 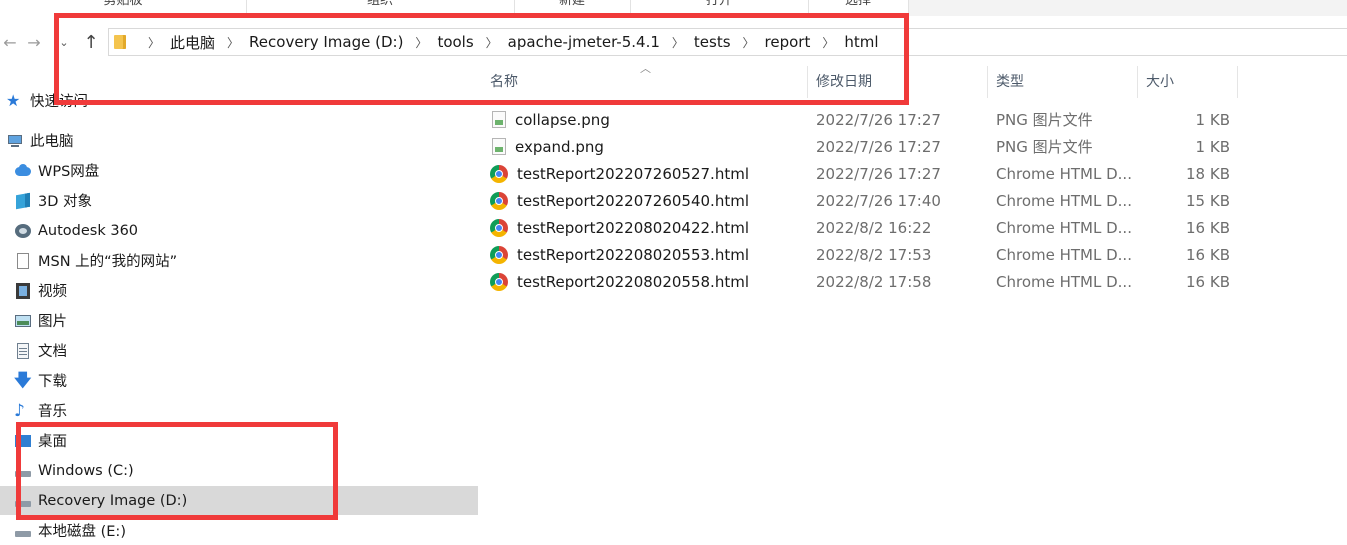 I want to click on nav-item-label: WPS网盘, so click(x=69, y=172).